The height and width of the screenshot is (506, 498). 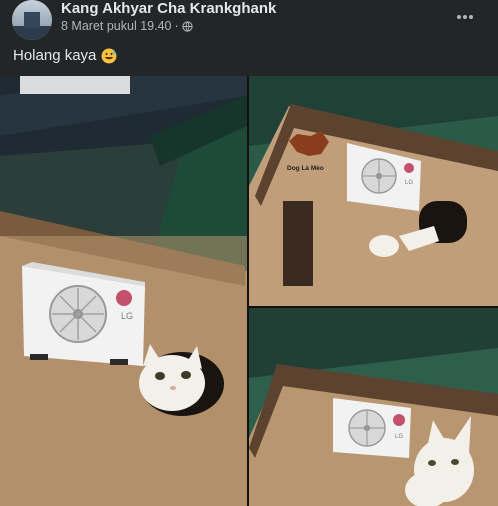 I want to click on more-options-button, so click(x=465, y=17).